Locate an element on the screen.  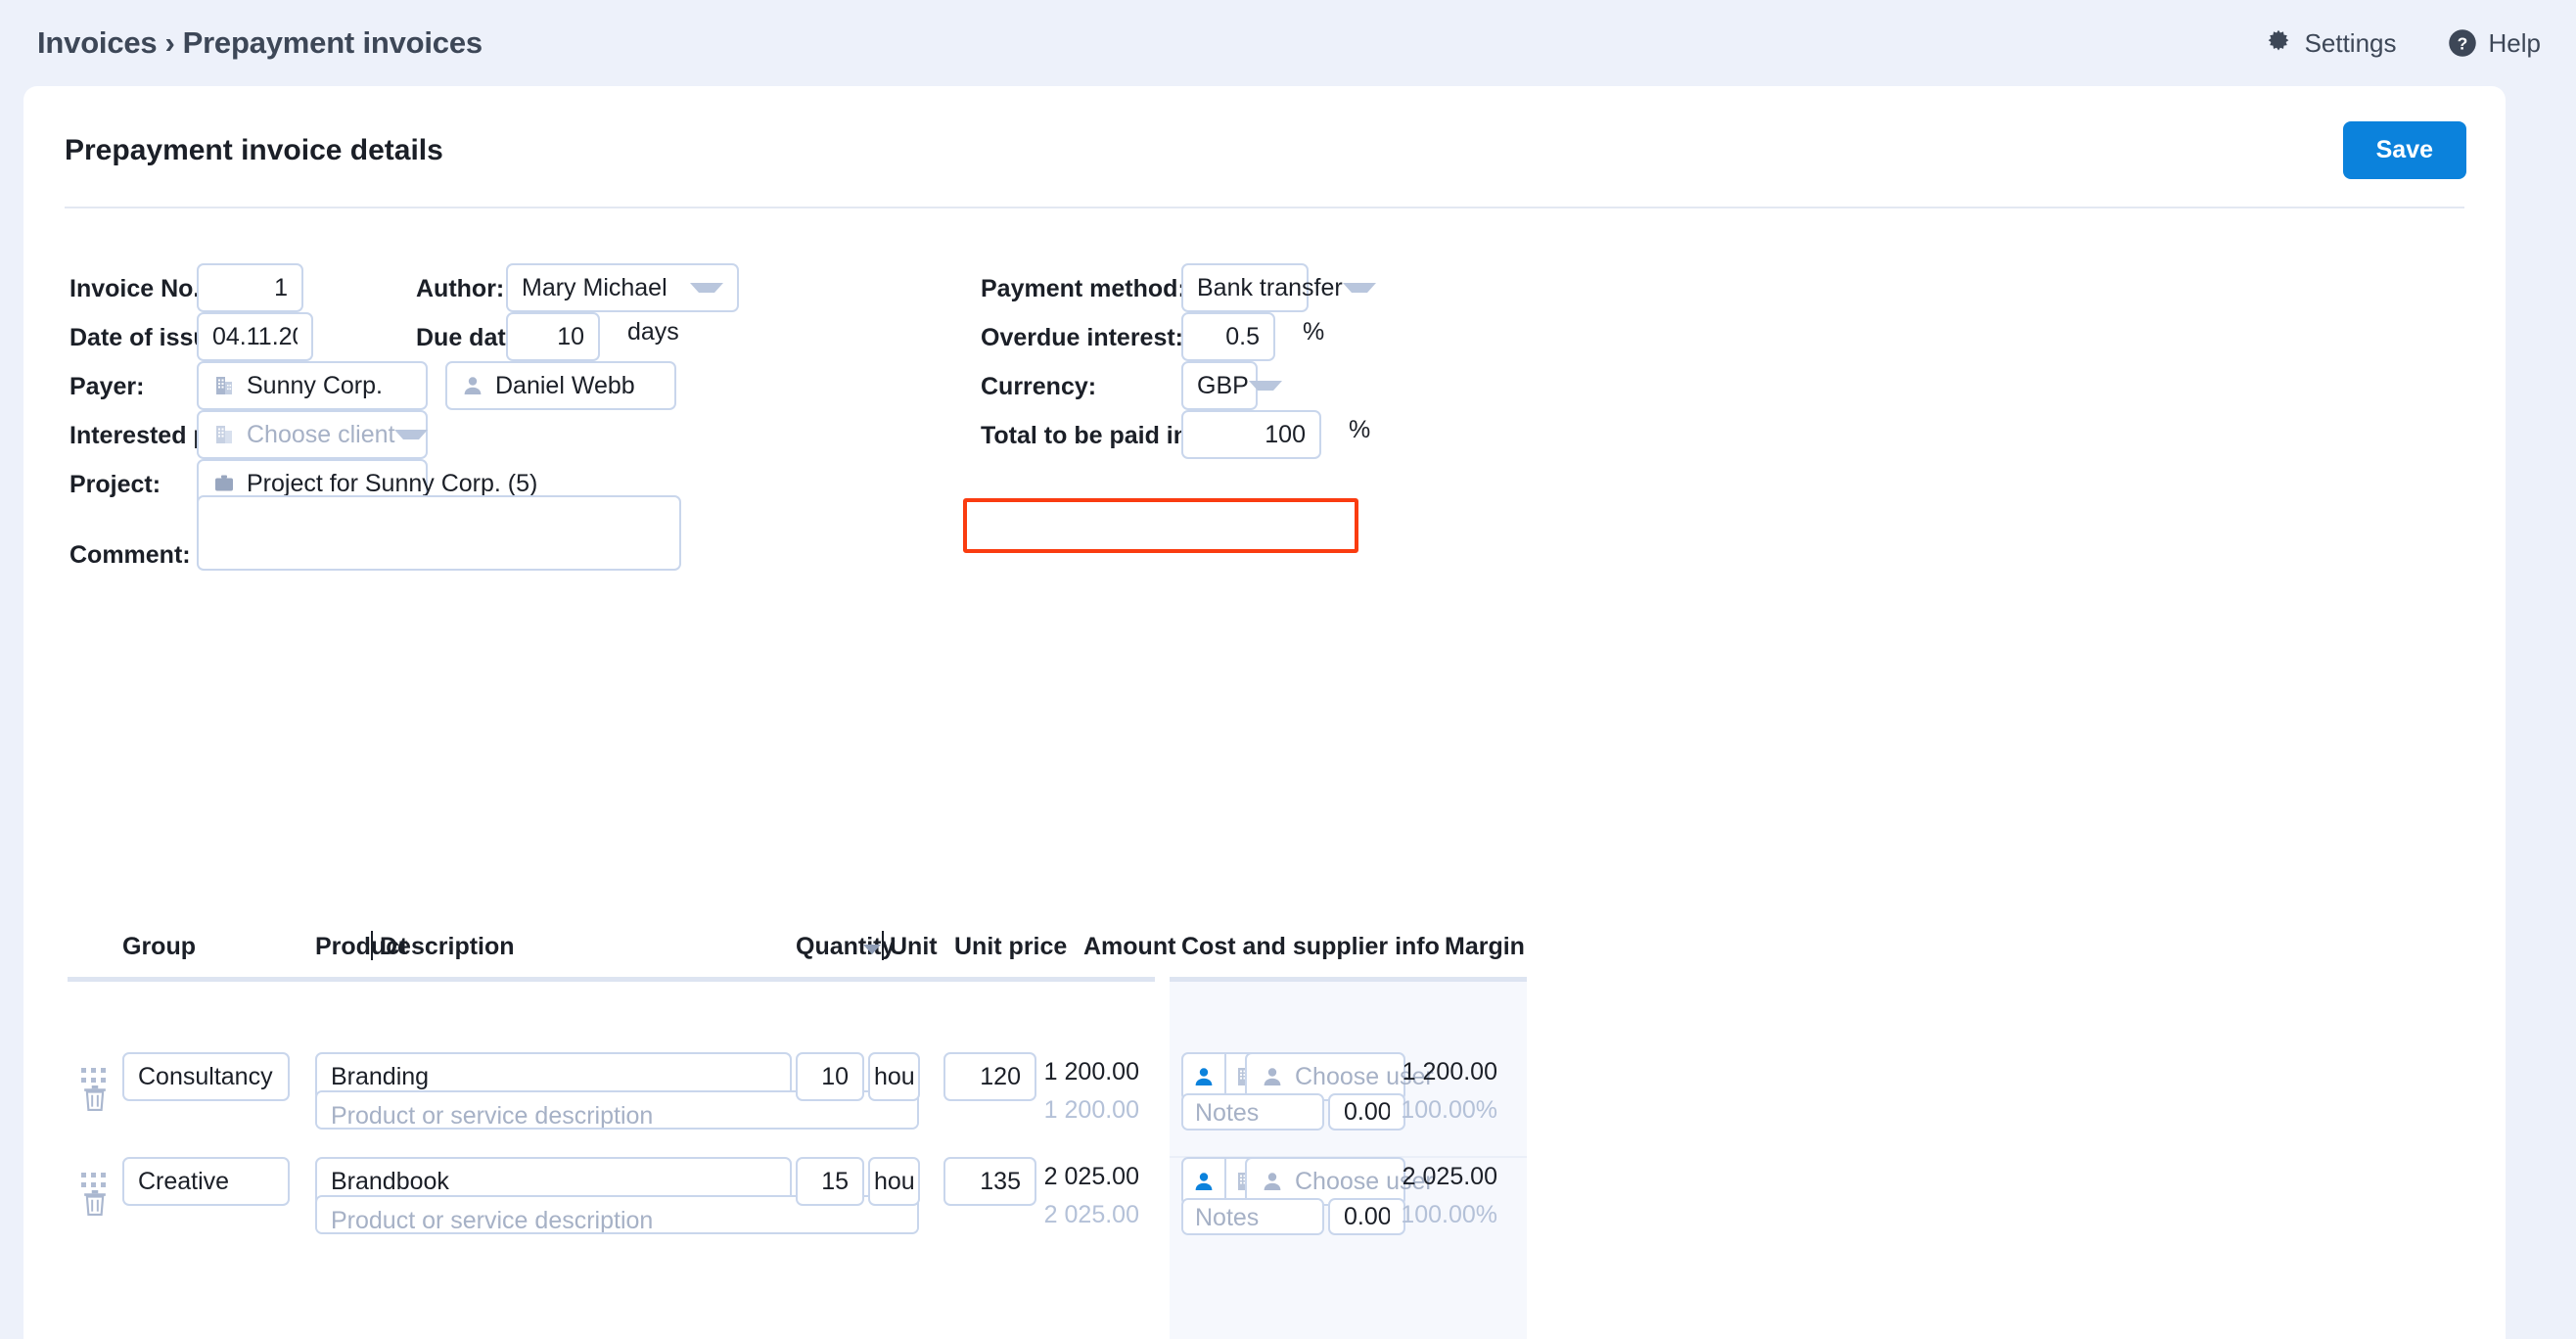
overdue-interest-suffix: % is located at coordinates (1314, 332).